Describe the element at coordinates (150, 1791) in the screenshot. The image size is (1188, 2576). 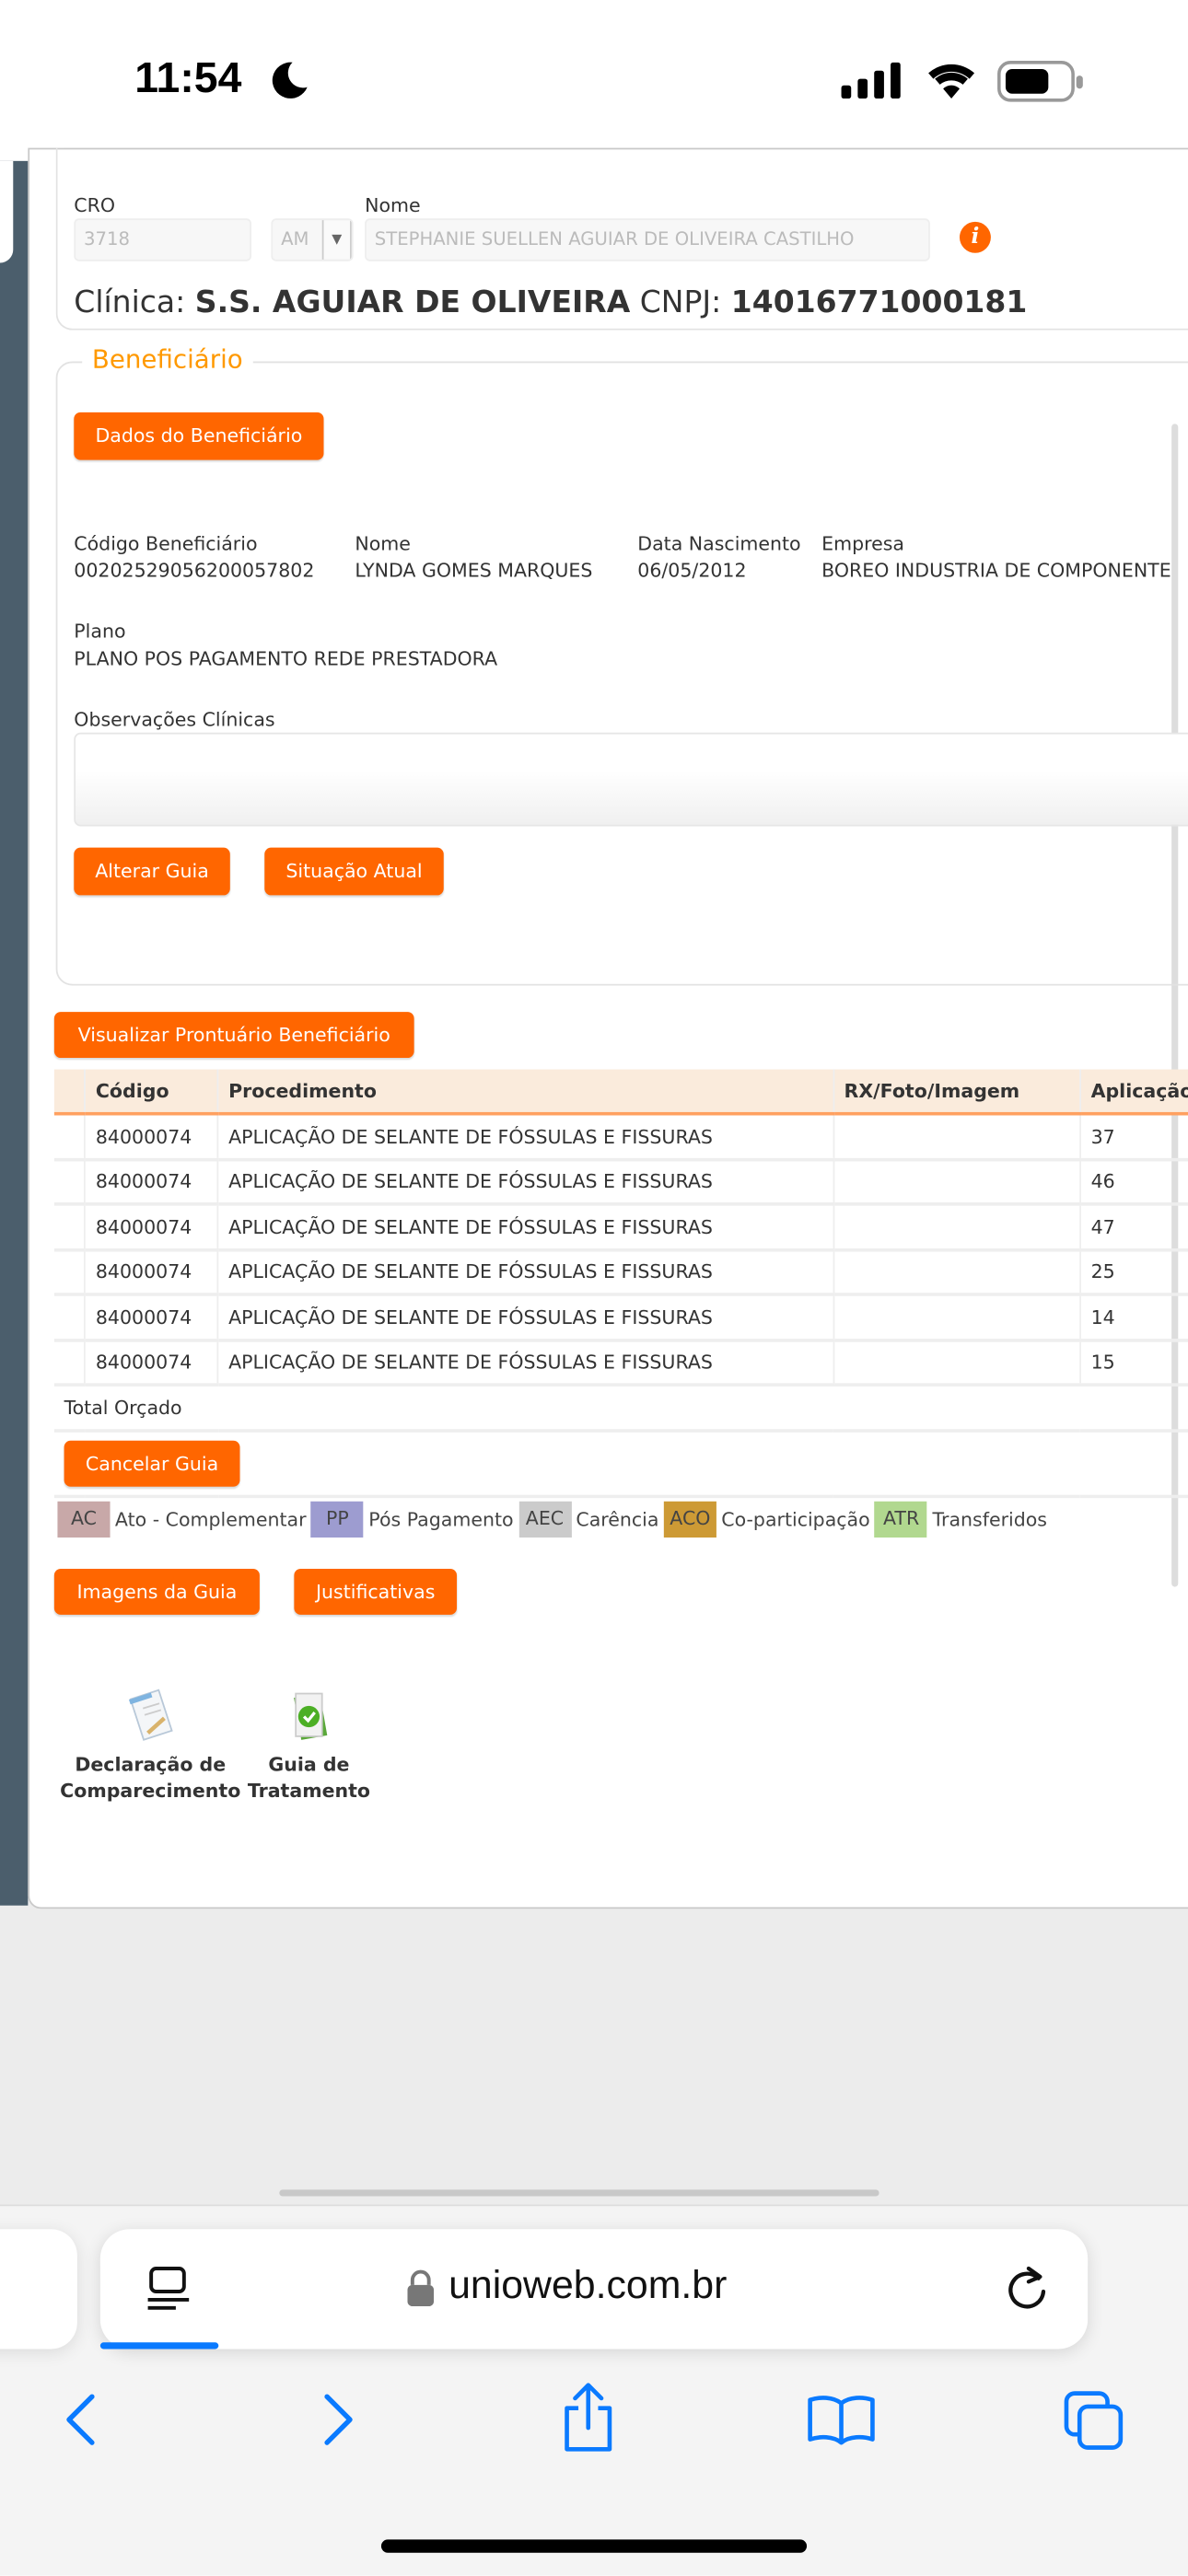
I see `attendance-declaration-line2: Comparecimento` at that location.